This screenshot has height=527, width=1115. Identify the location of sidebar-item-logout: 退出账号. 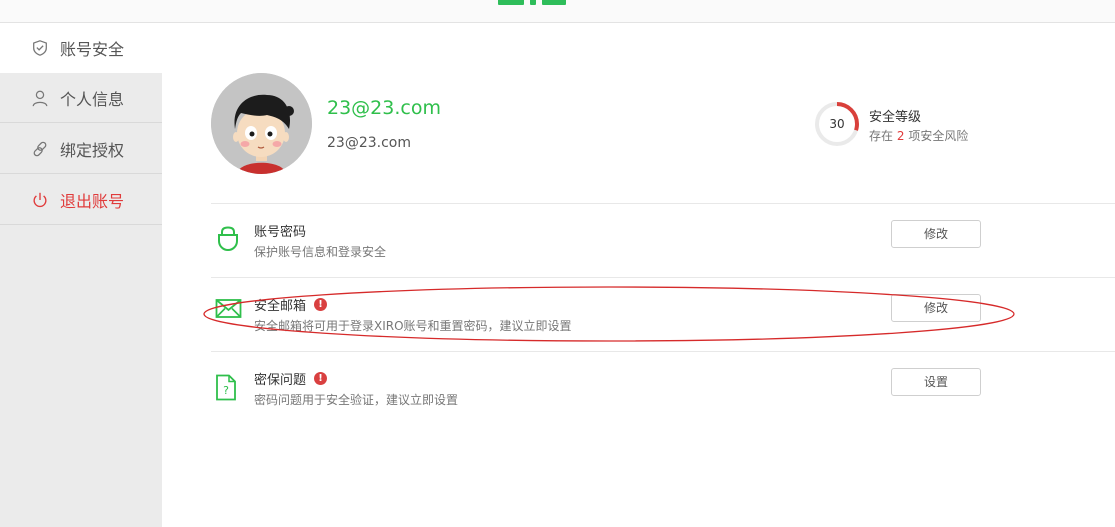
(81, 200).